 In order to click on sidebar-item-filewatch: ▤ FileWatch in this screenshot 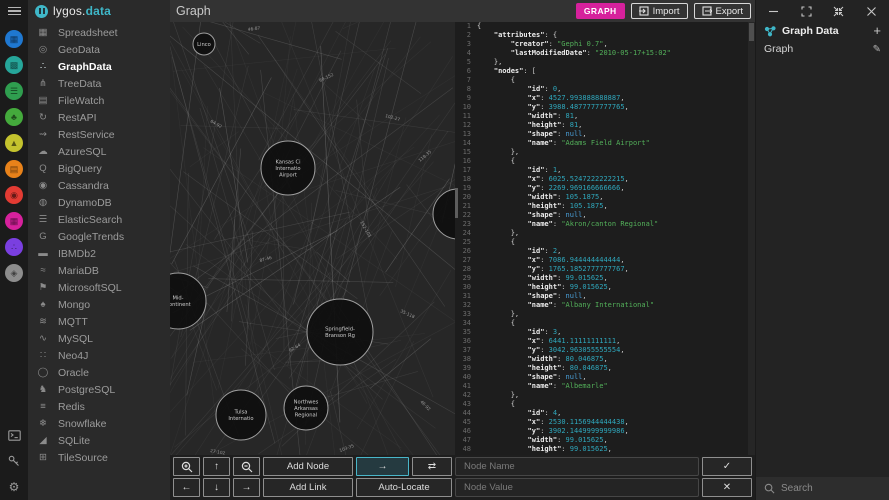, I will do `click(99, 100)`.